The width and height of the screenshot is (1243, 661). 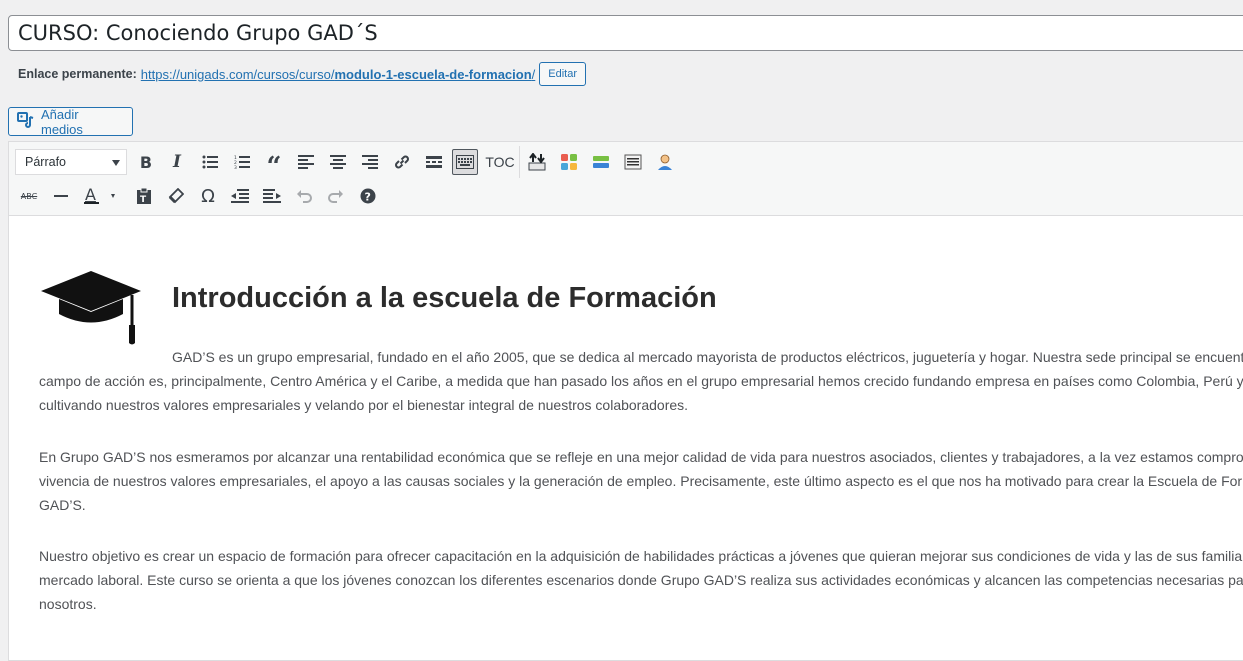 I want to click on widgets-grid-icon, so click(x=569, y=162).